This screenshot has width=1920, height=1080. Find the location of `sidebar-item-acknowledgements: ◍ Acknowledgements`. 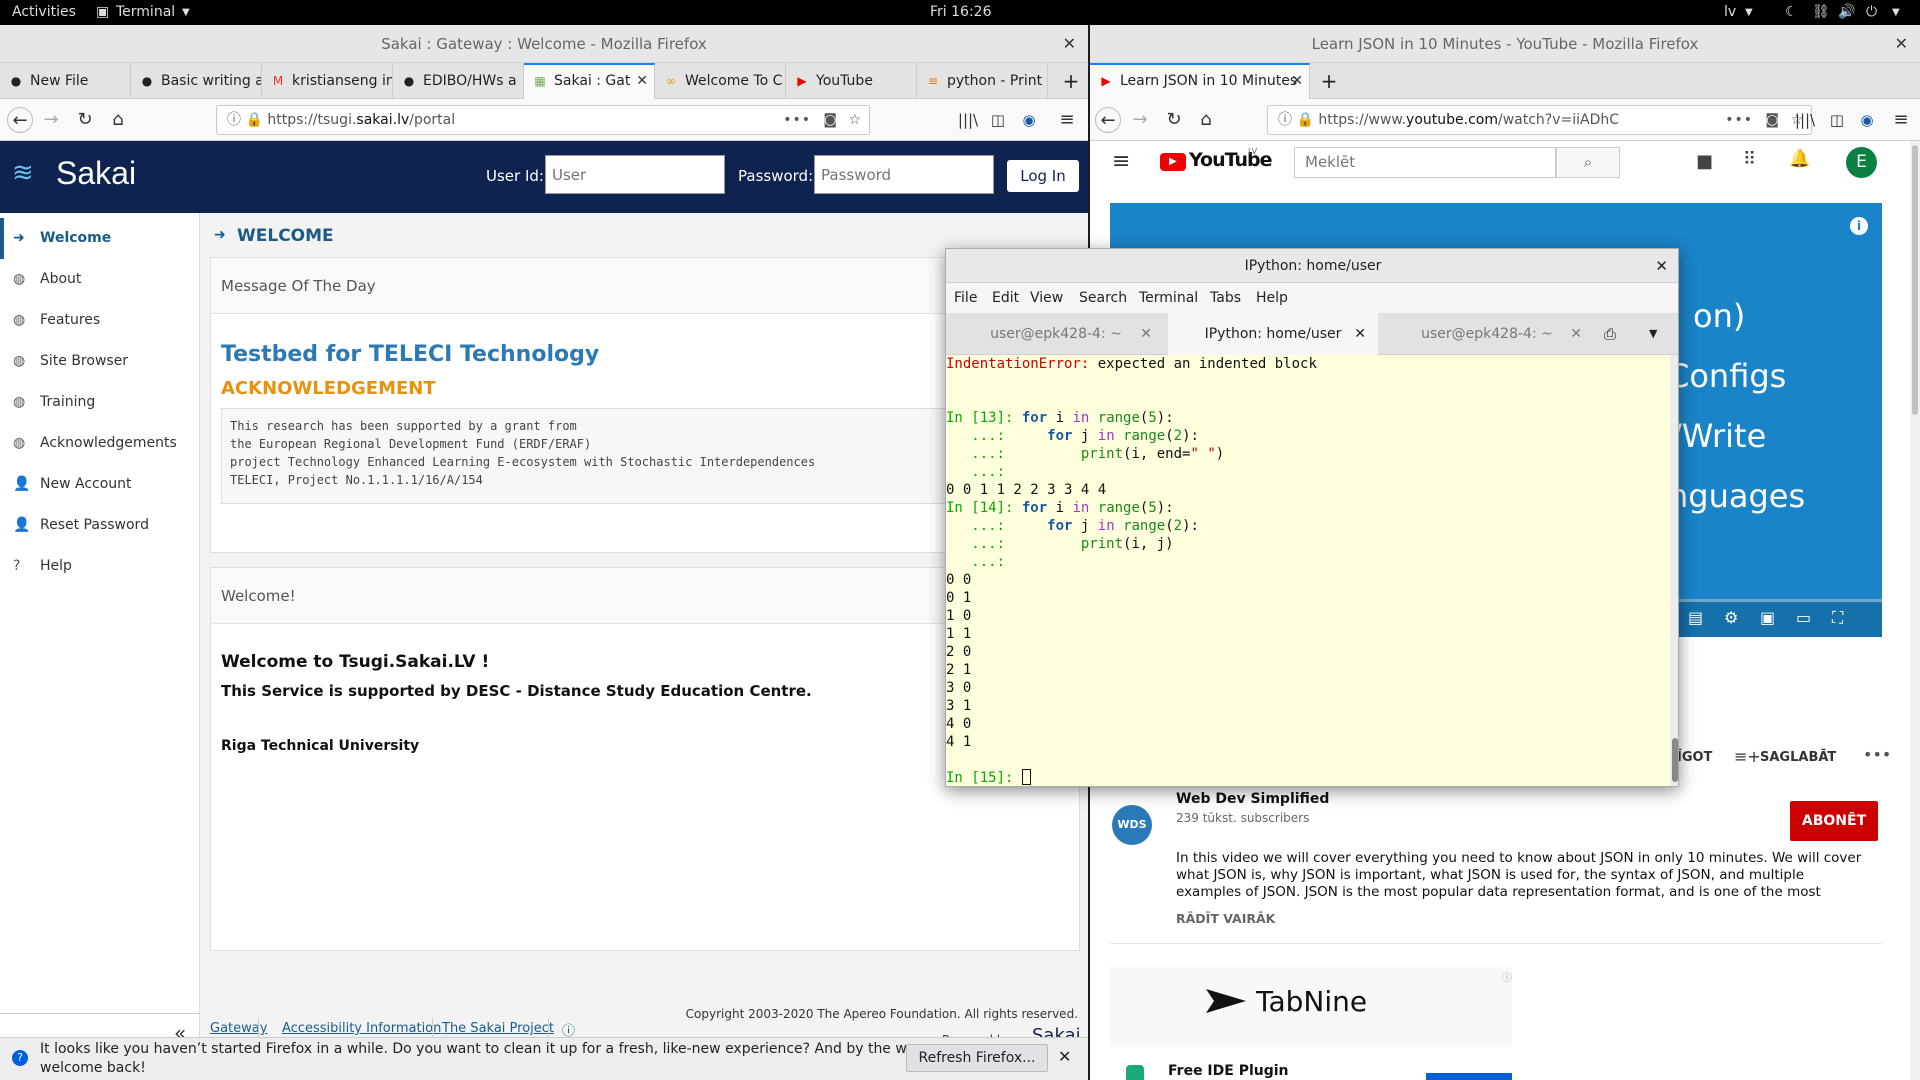

sidebar-item-acknowledgements: ◍ Acknowledgements is located at coordinates (100, 443).